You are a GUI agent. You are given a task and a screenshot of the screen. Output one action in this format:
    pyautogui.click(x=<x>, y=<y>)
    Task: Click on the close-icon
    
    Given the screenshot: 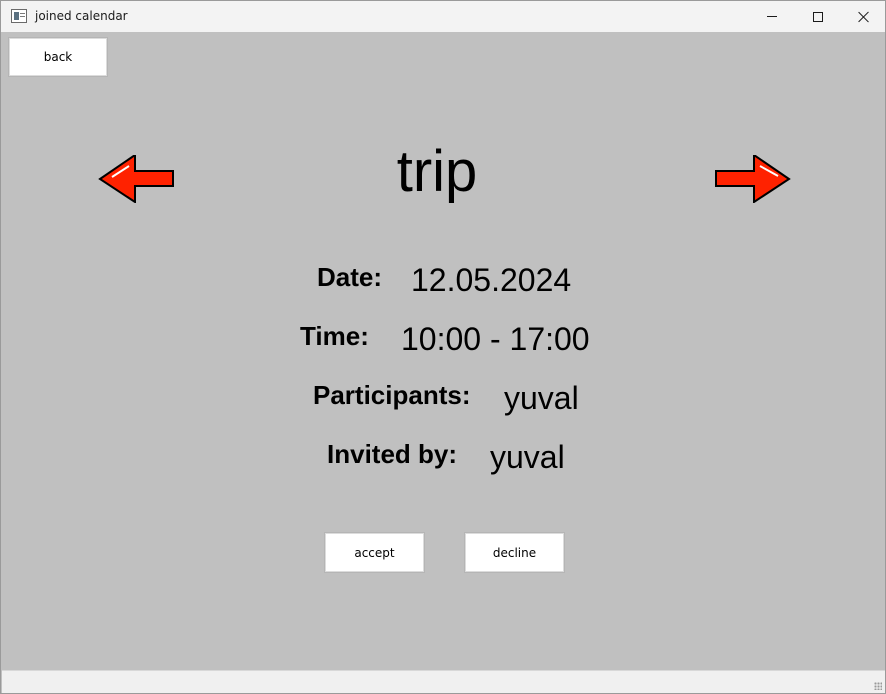 What is the action you would take?
    pyautogui.click(x=864, y=17)
    